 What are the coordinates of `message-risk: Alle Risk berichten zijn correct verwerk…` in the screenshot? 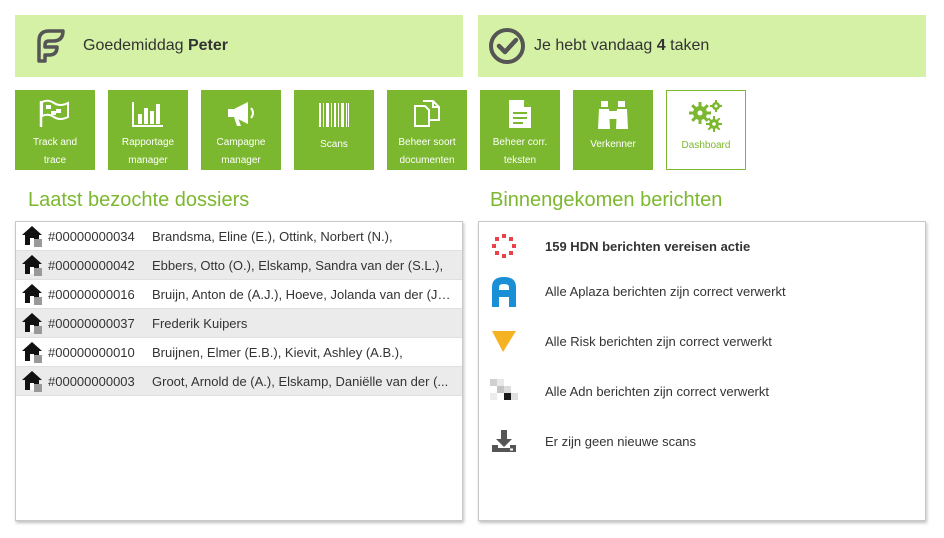 It's located at (630, 341).